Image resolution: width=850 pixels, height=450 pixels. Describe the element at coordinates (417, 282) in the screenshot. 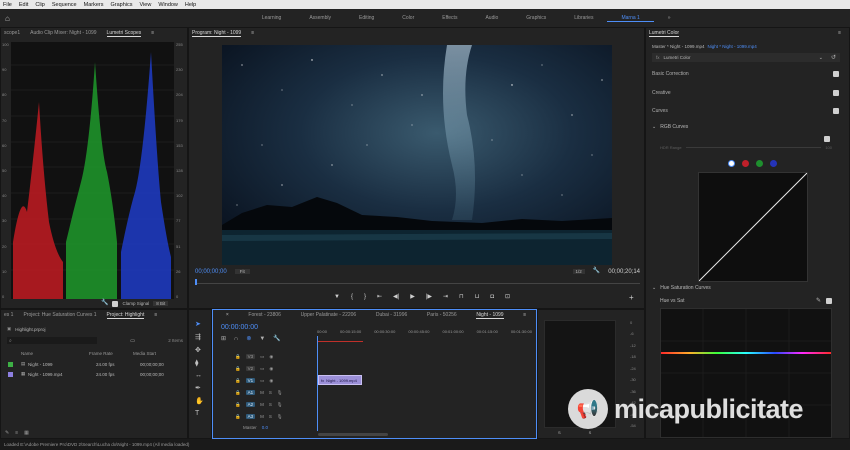

I see `mini-timeline` at that location.